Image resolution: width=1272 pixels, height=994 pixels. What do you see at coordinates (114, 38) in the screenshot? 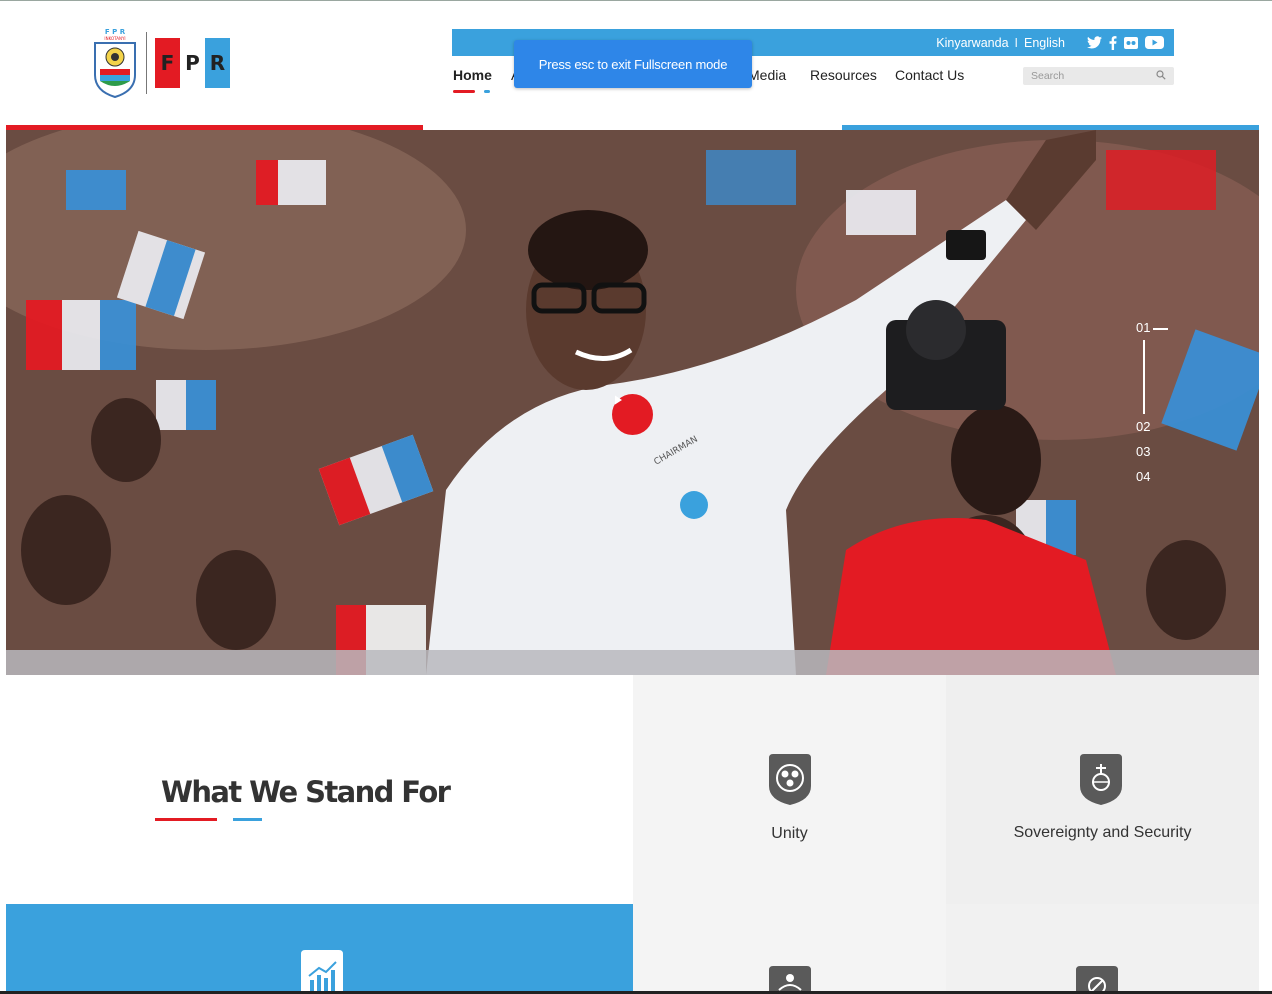
I see `svg-text: INKOTANYI` at bounding box center [114, 38].